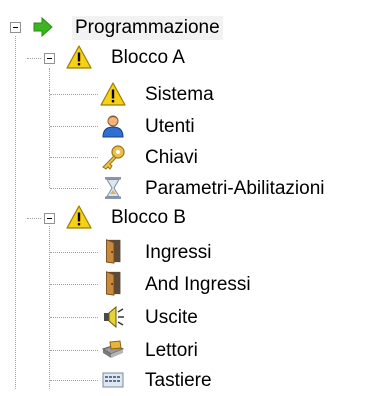 Image resolution: width=380 pixels, height=396 pixels. What do you see at coordinates (113, 126) in the screenshot?
I see `user-icon` at bounding box center [113, 126].